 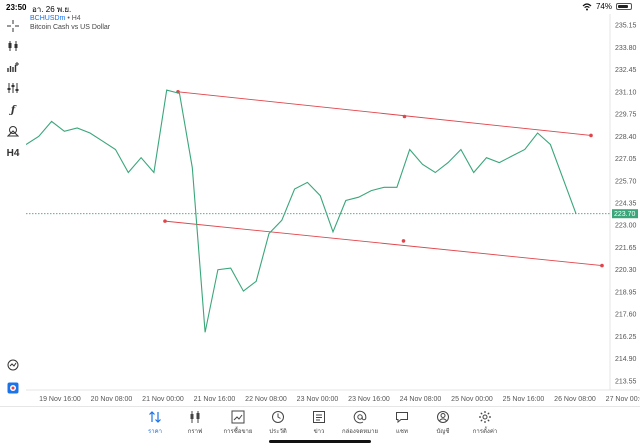 What do you see at coordinates (626, 337) in the screenshot?
I see `price-axis-label: 216.25` at bounding box center [626, 337].